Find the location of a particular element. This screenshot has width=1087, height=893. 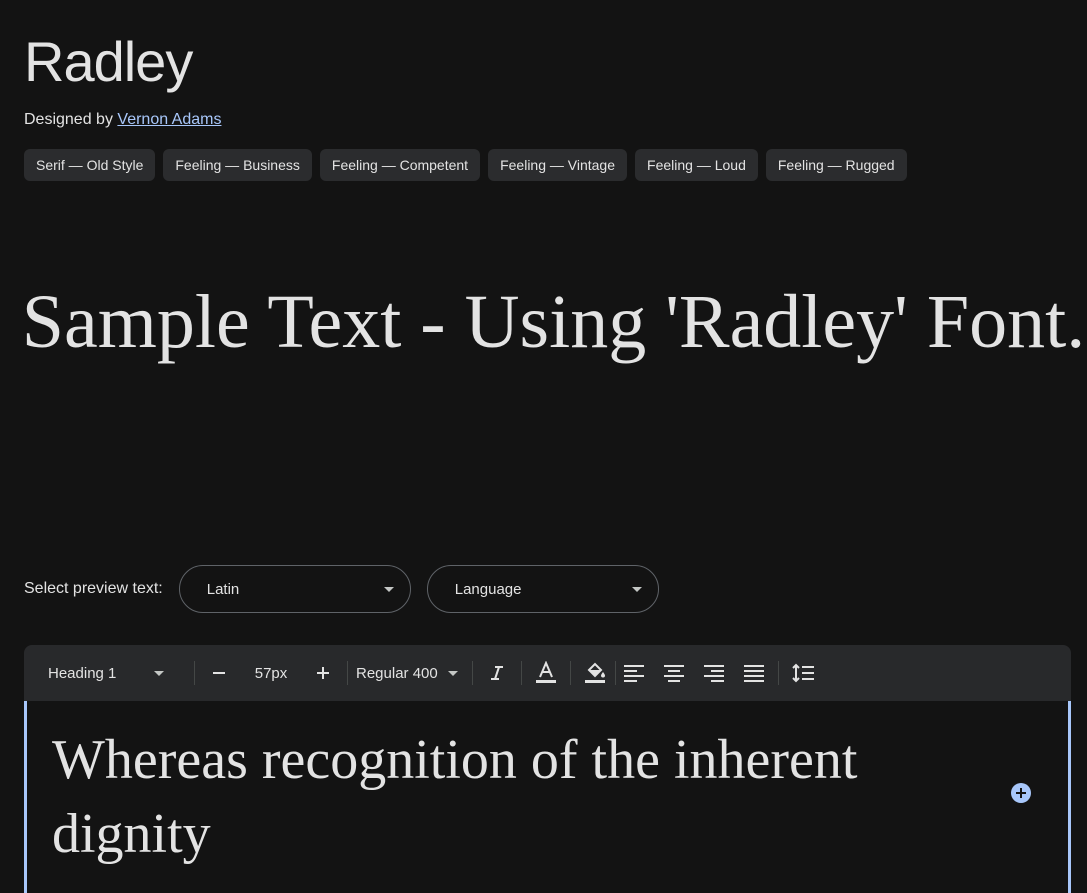

weight-select: Regular 400 is located at coordinates (407, 673).